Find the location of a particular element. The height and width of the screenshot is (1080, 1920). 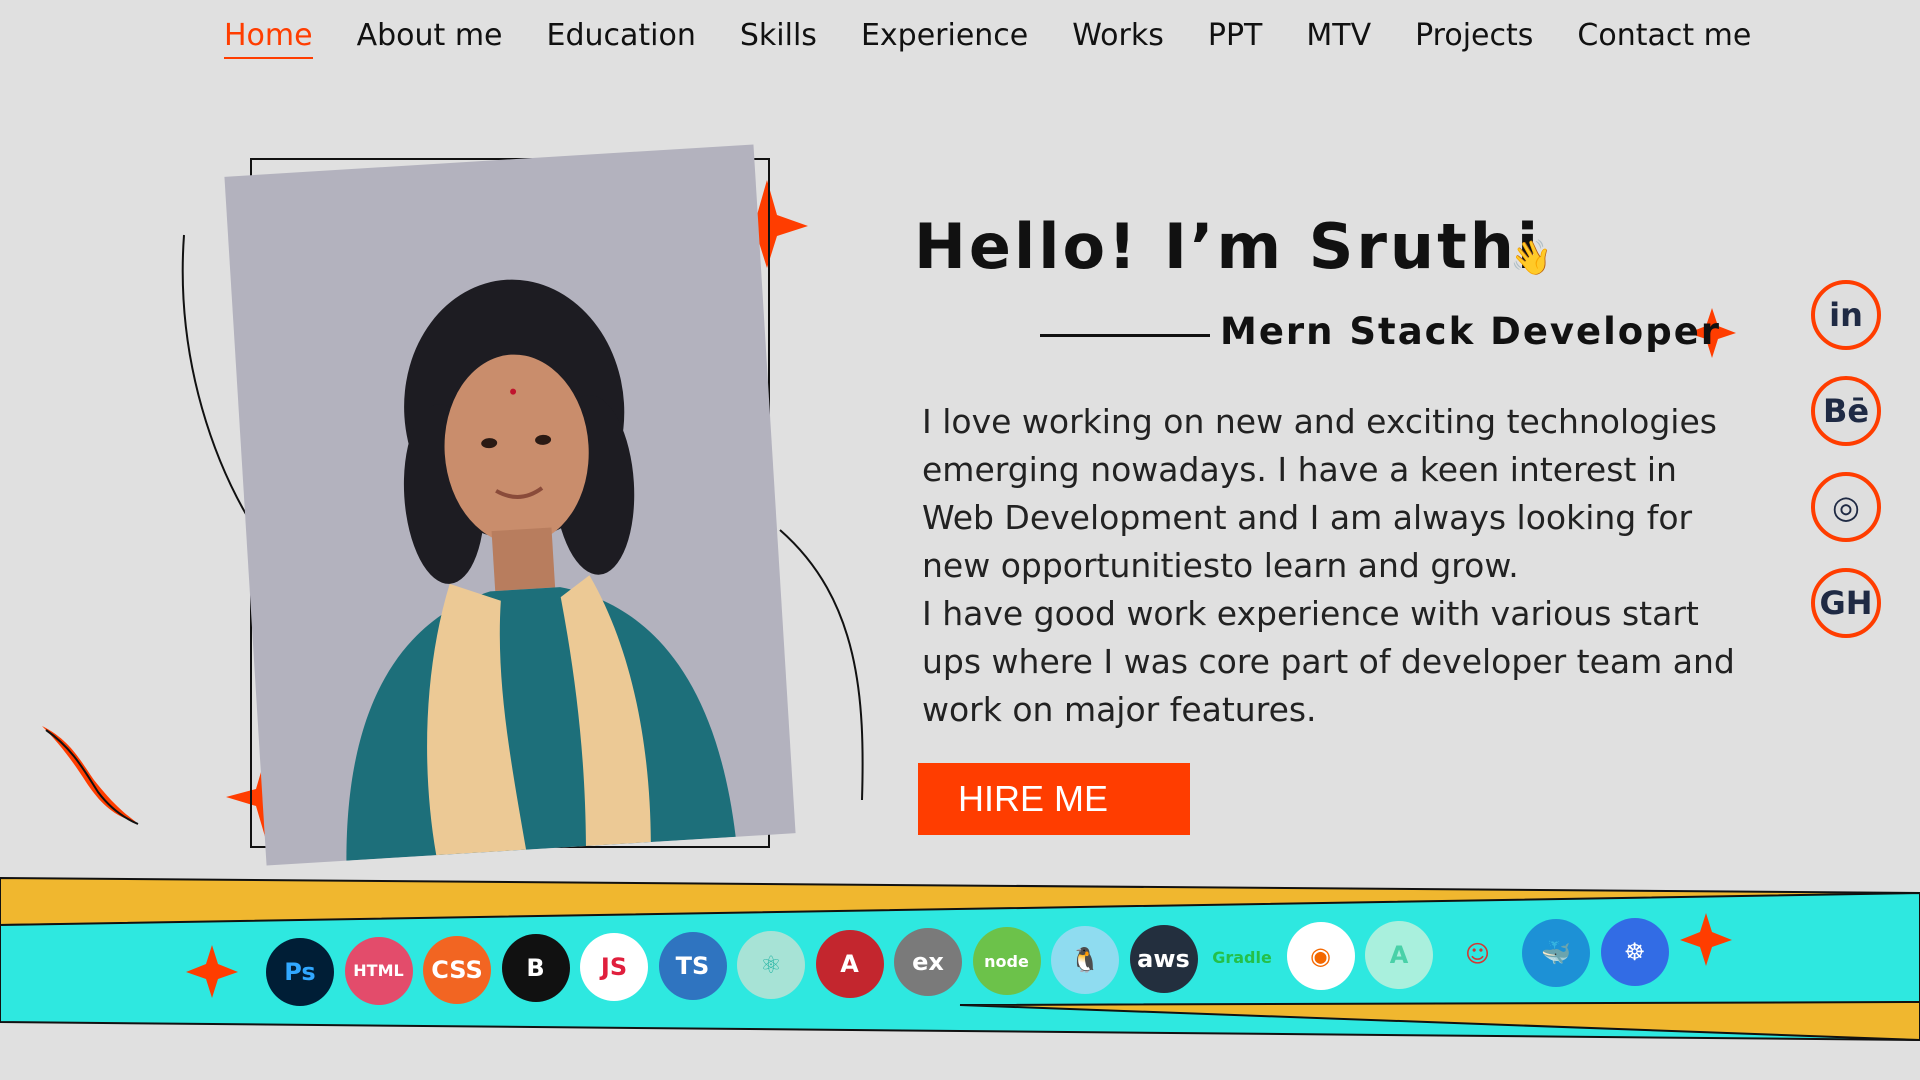

linux-icon: 🐧 is located at coordinates (1085, 960).